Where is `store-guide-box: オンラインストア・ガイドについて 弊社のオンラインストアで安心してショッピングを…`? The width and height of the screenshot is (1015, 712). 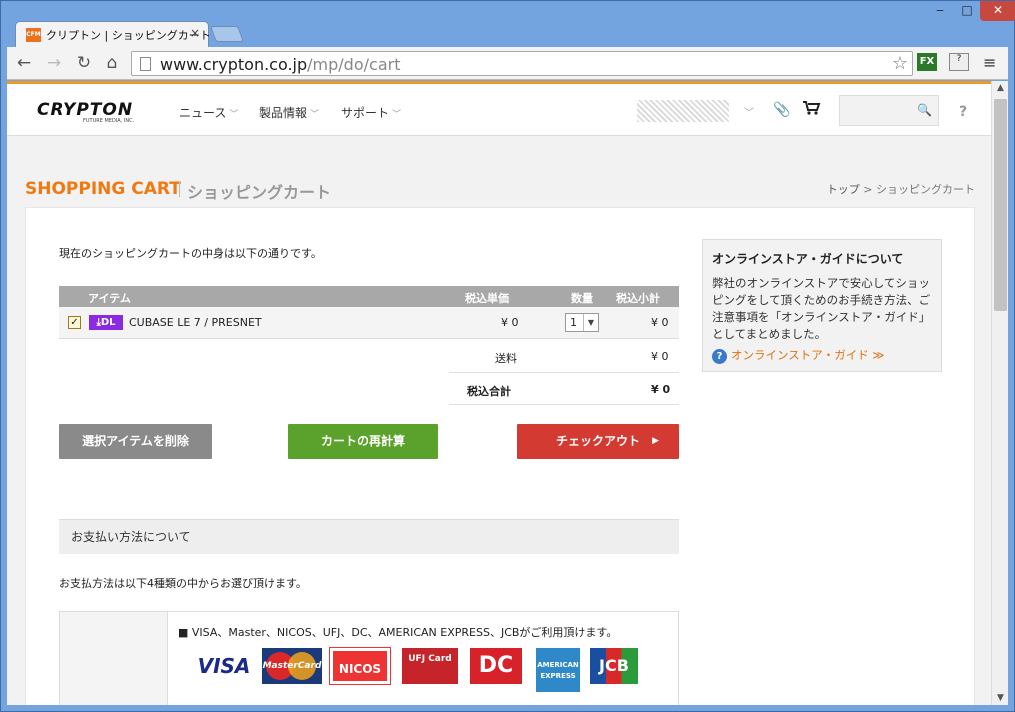
store-guide-box: オンラインストア・ガイドについて 弊社のオンラインストアで安心してショッピングを… is located at coordinates (822, 305).